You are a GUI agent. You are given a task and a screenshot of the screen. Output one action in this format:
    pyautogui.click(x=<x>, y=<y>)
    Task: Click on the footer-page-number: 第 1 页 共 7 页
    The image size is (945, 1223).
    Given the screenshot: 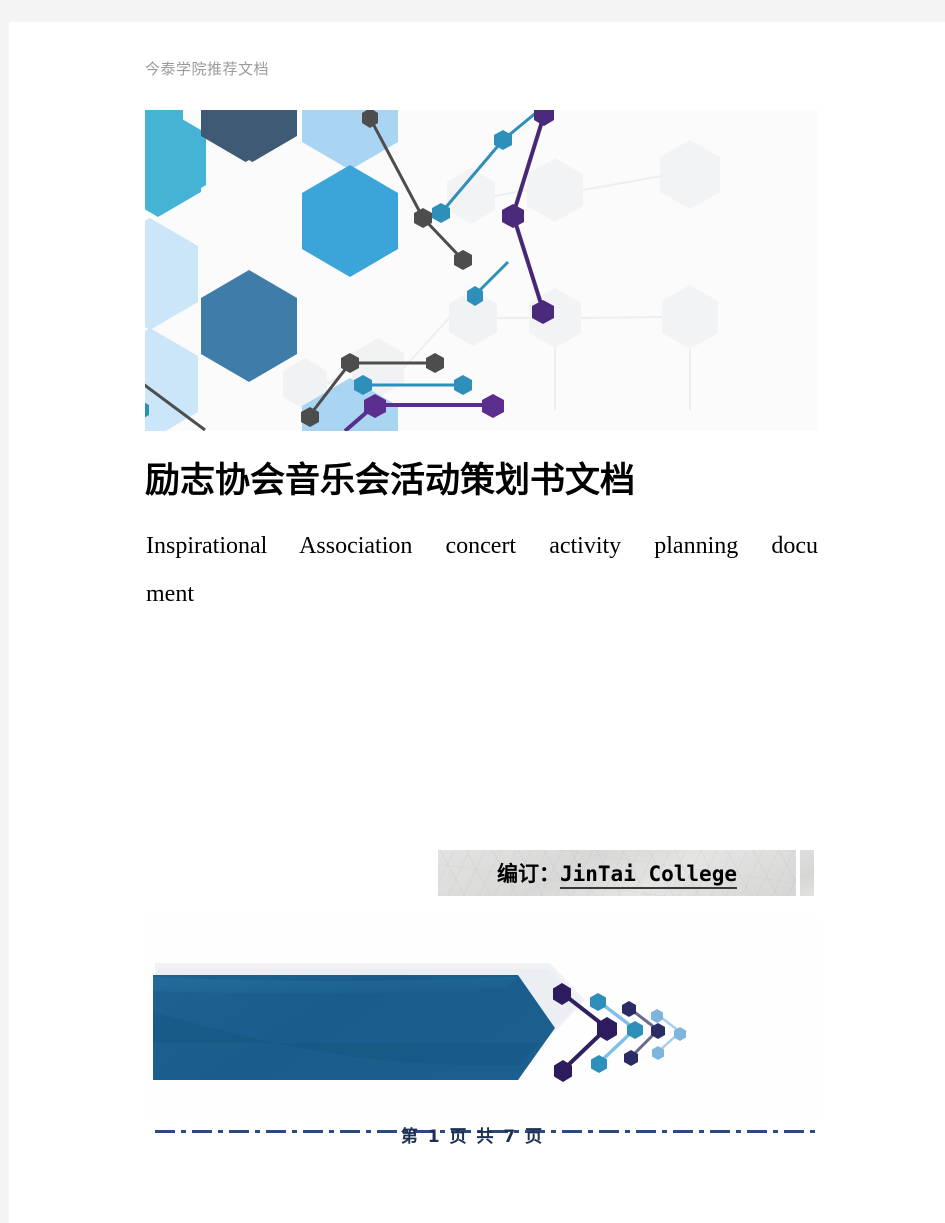 What is the action you would take?
    pyautogui.click(x=472, y=1137)
    